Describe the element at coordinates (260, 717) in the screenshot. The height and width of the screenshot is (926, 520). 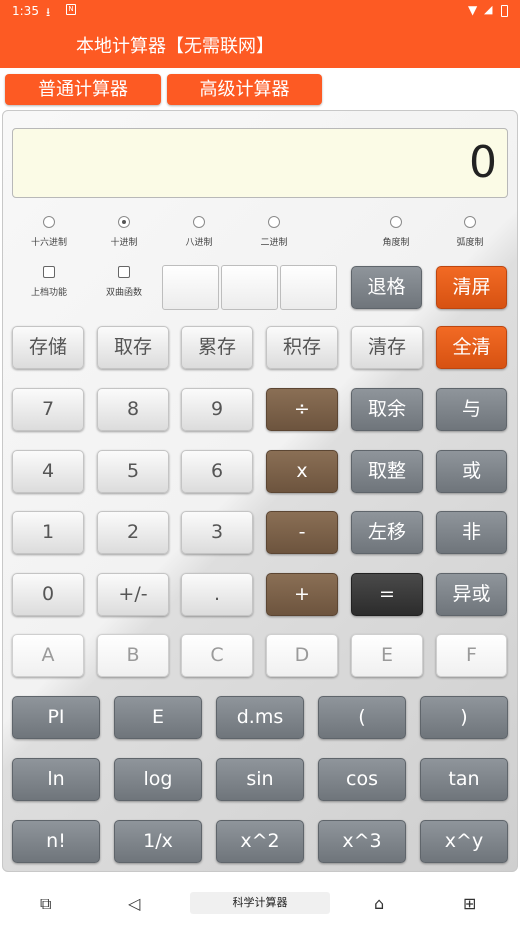
I see `dms-button: d.ms` at that location.